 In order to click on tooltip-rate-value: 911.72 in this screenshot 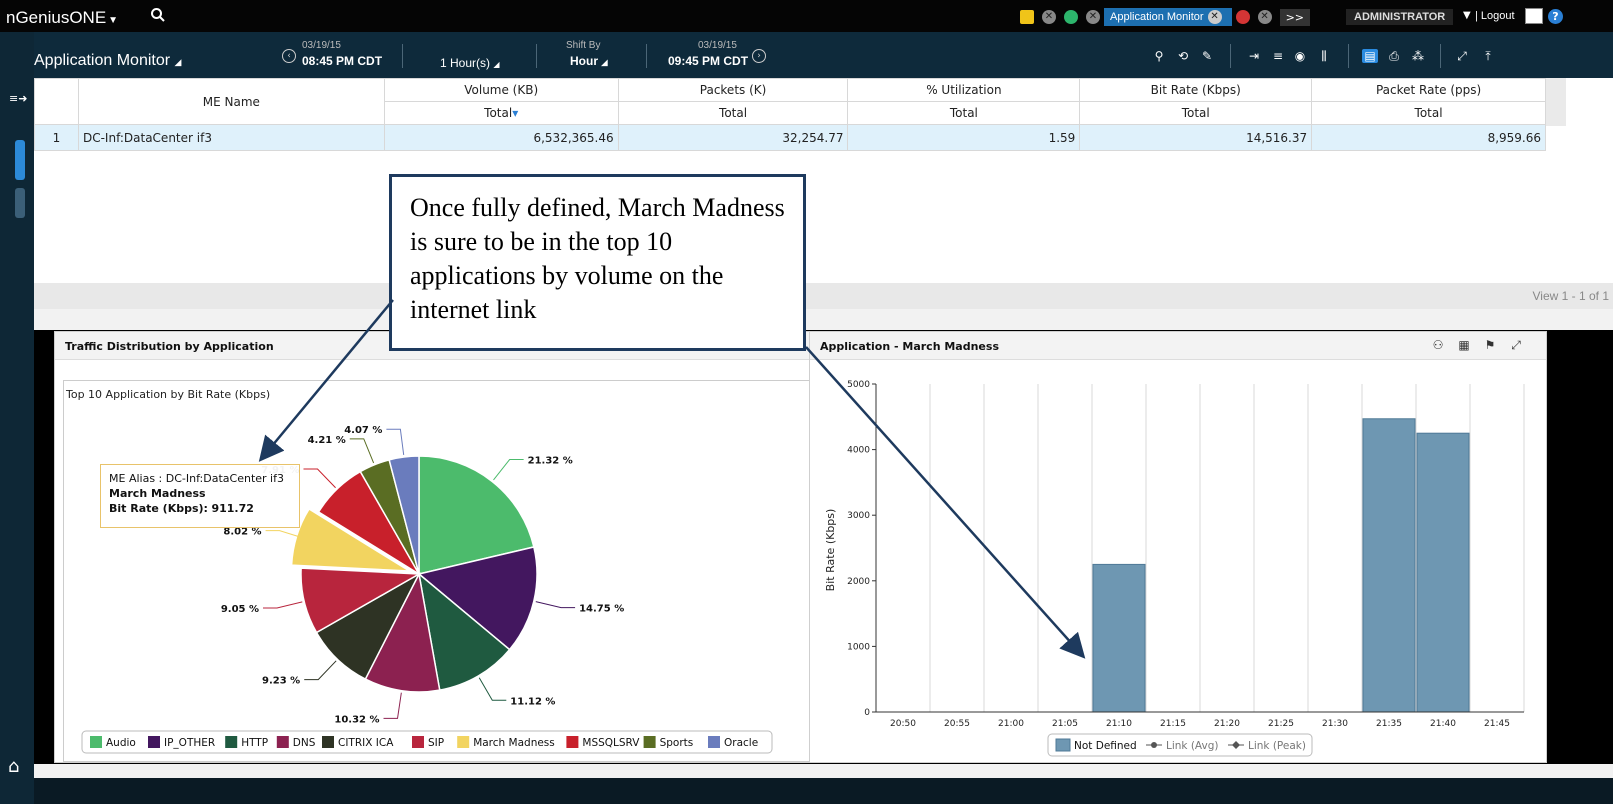, I will do `click(232, 508)`.